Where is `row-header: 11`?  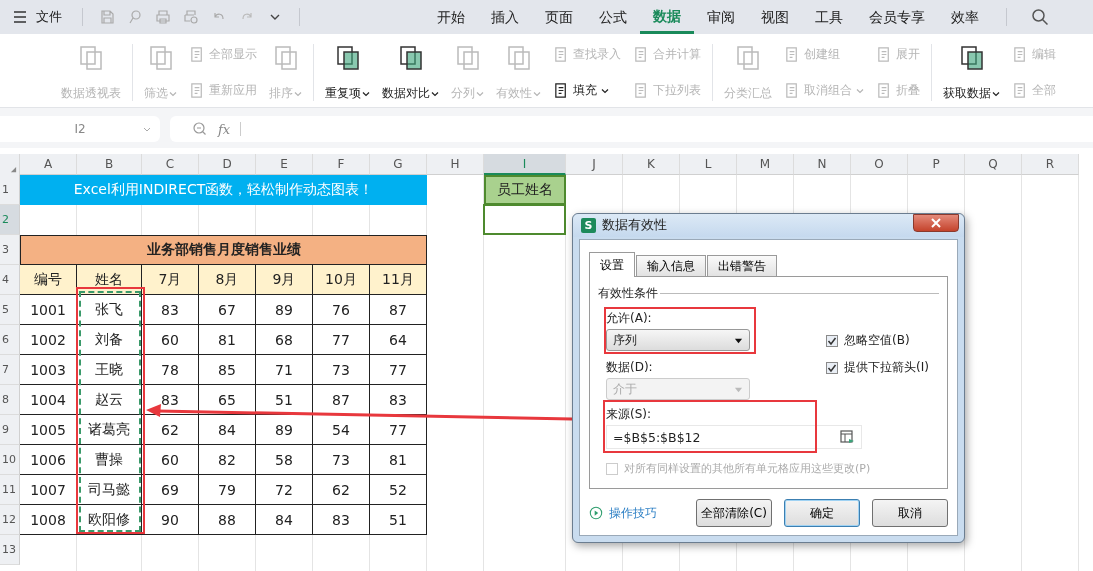
row-header: 11 is located at coordinates (10, 490).